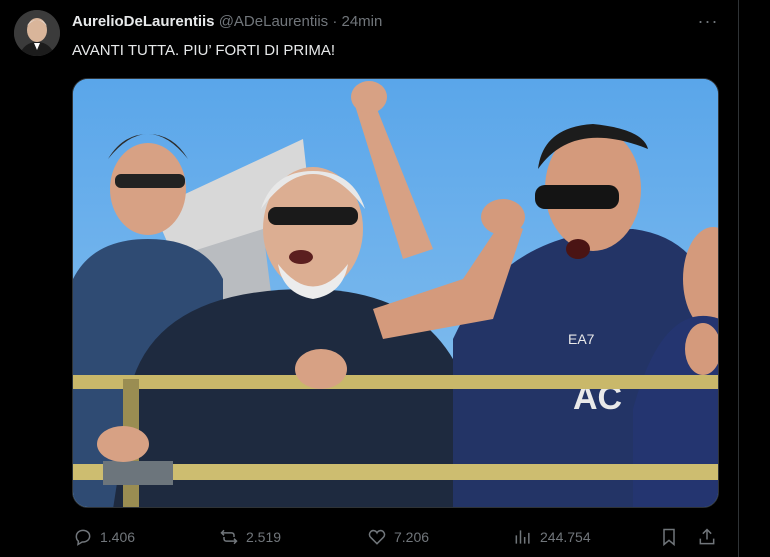 Image resolution: width=770 pixels, height=557 pixels. Describe the element at coordinates (707, 537) in the screenshot. I see `share-icon` at that location.